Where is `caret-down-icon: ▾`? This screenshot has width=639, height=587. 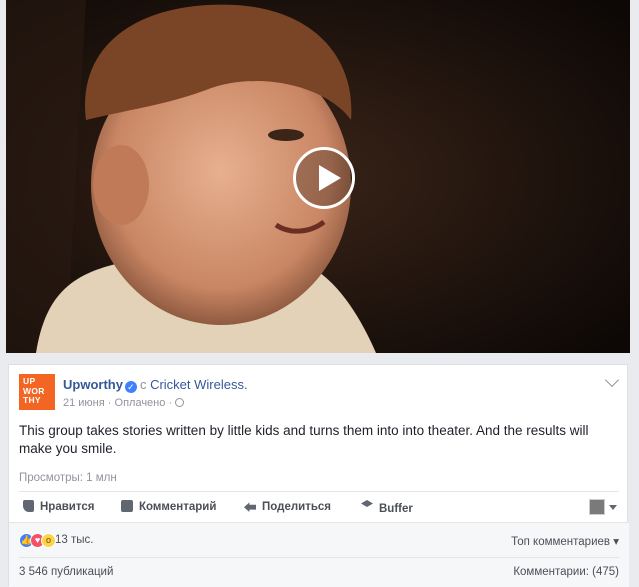
caret-down-icon: ▾ is located at coordinates (616, 542).